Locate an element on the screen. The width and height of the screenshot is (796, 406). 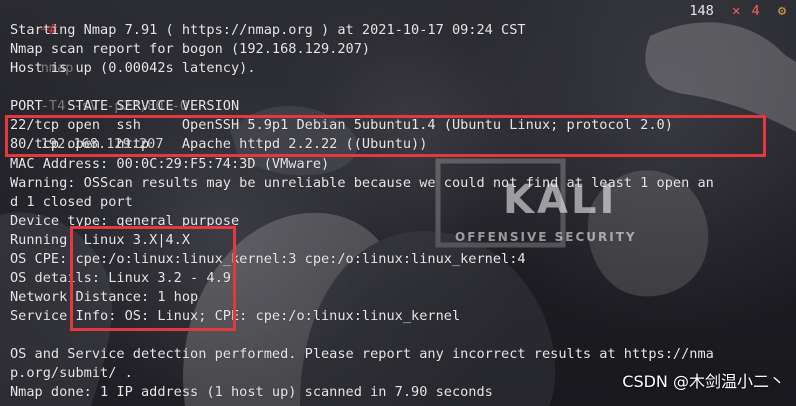
error-count: 4 is located at coordinates (755, 11).